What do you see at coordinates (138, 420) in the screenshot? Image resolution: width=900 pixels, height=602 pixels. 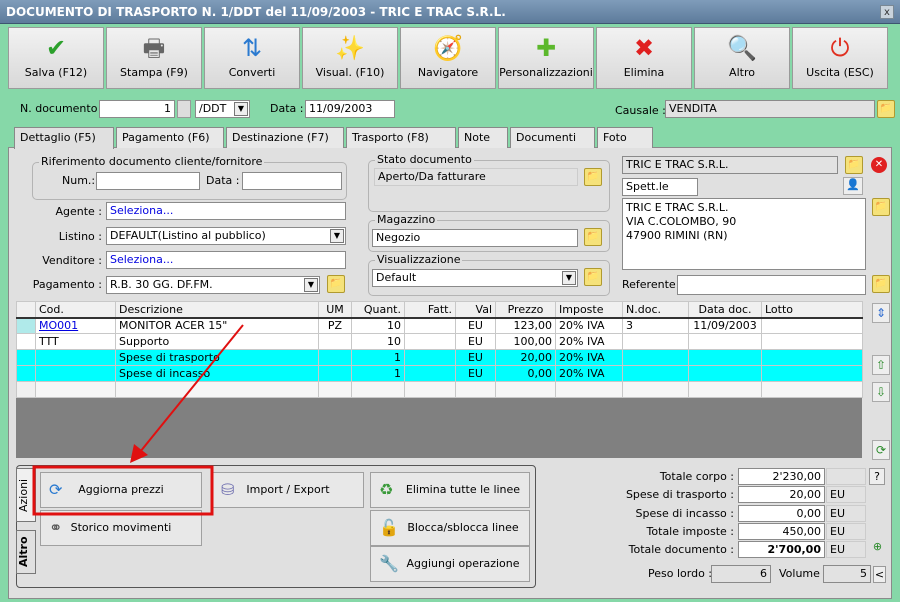 I see `annotation-overlay` at bounding box center [138, 420].